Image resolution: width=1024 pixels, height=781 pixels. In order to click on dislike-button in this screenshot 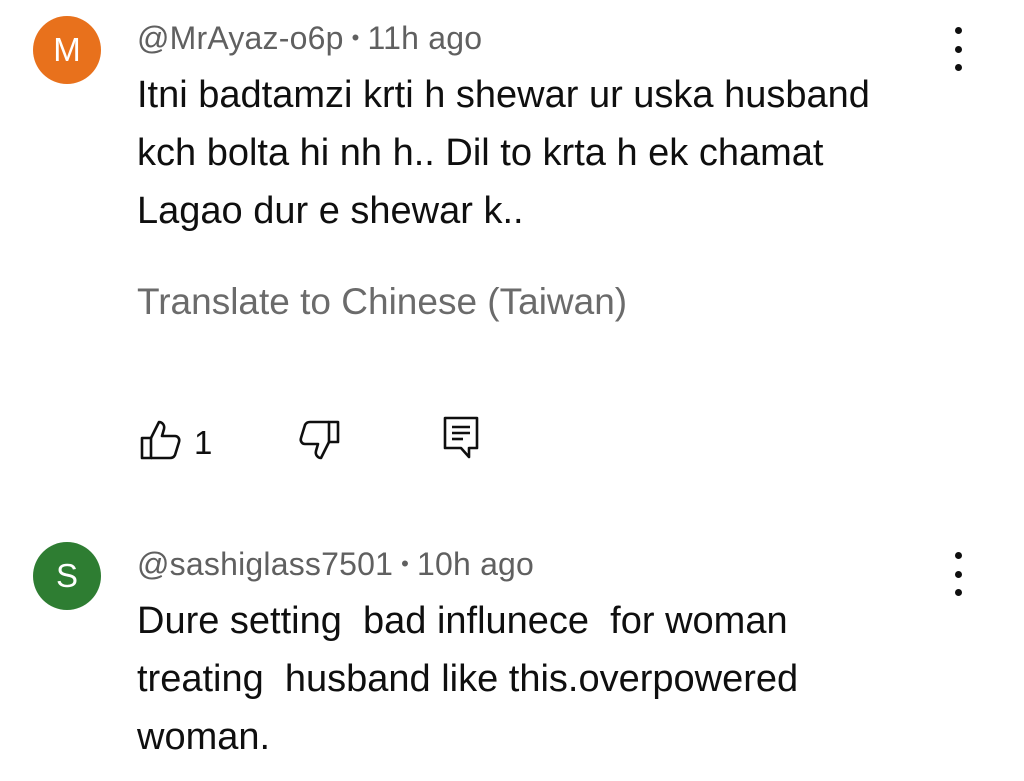, I will do `click(320, 442)`.